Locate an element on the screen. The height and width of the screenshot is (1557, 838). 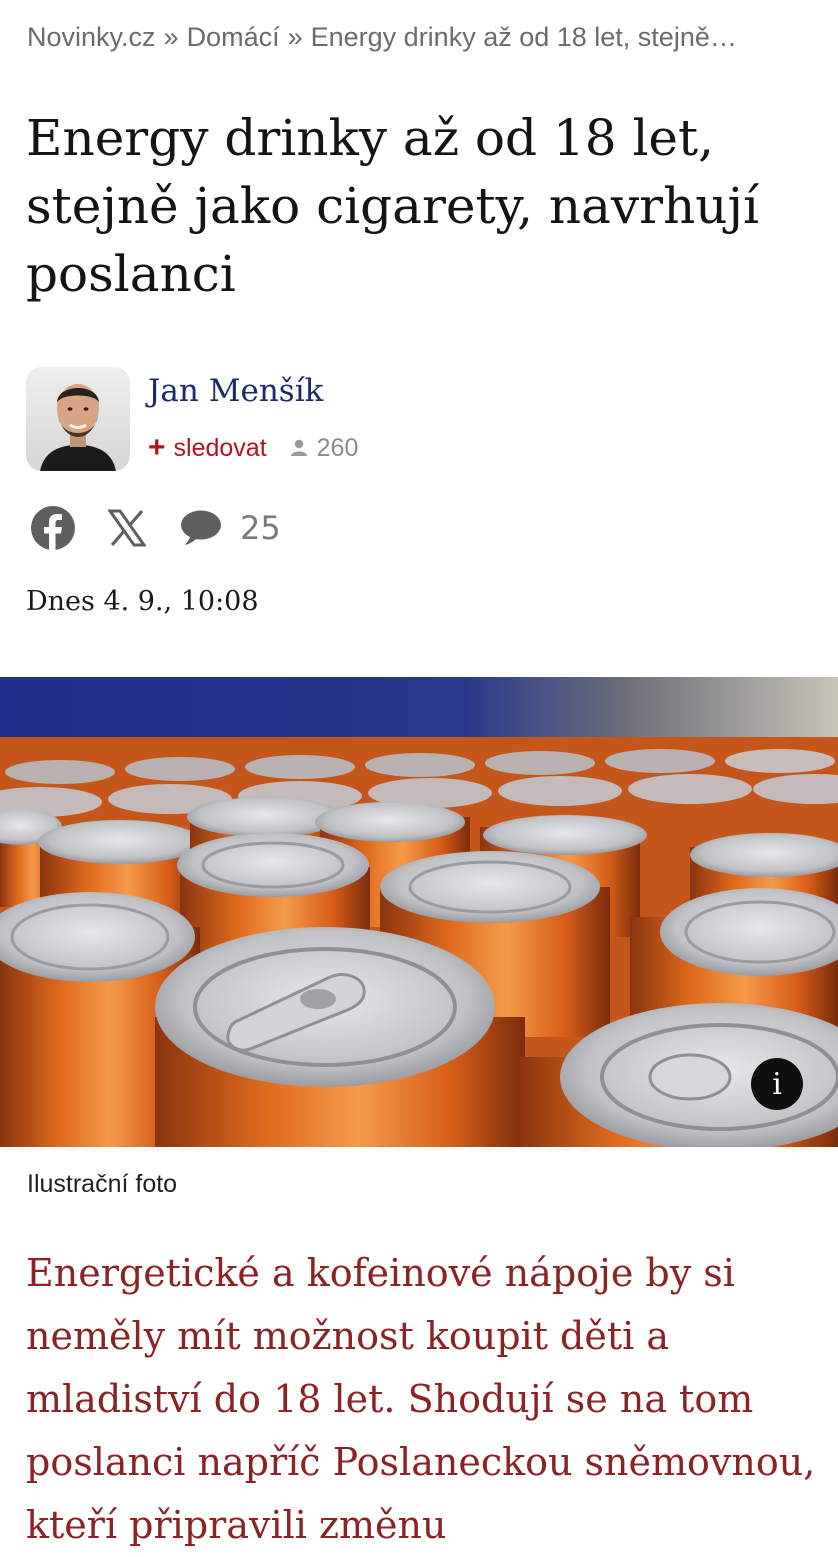
plus-icon: + is located at coordinates (157, 447).